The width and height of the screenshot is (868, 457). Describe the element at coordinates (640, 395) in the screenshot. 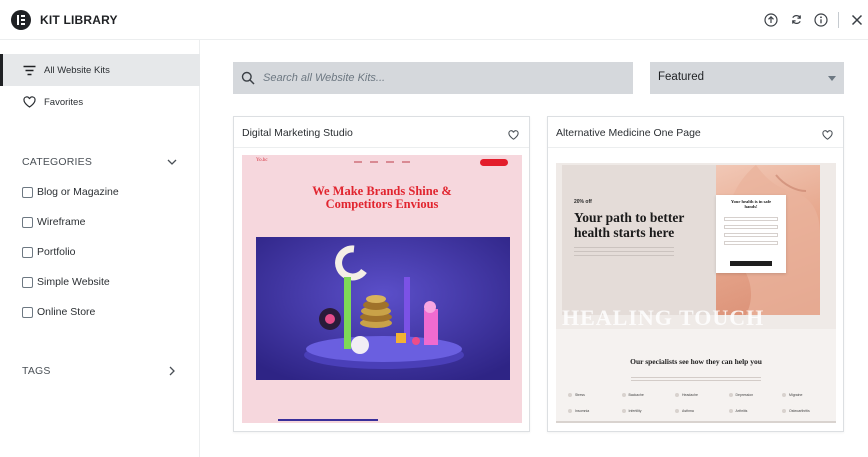

I see `specialty-item: Backache` at that location.